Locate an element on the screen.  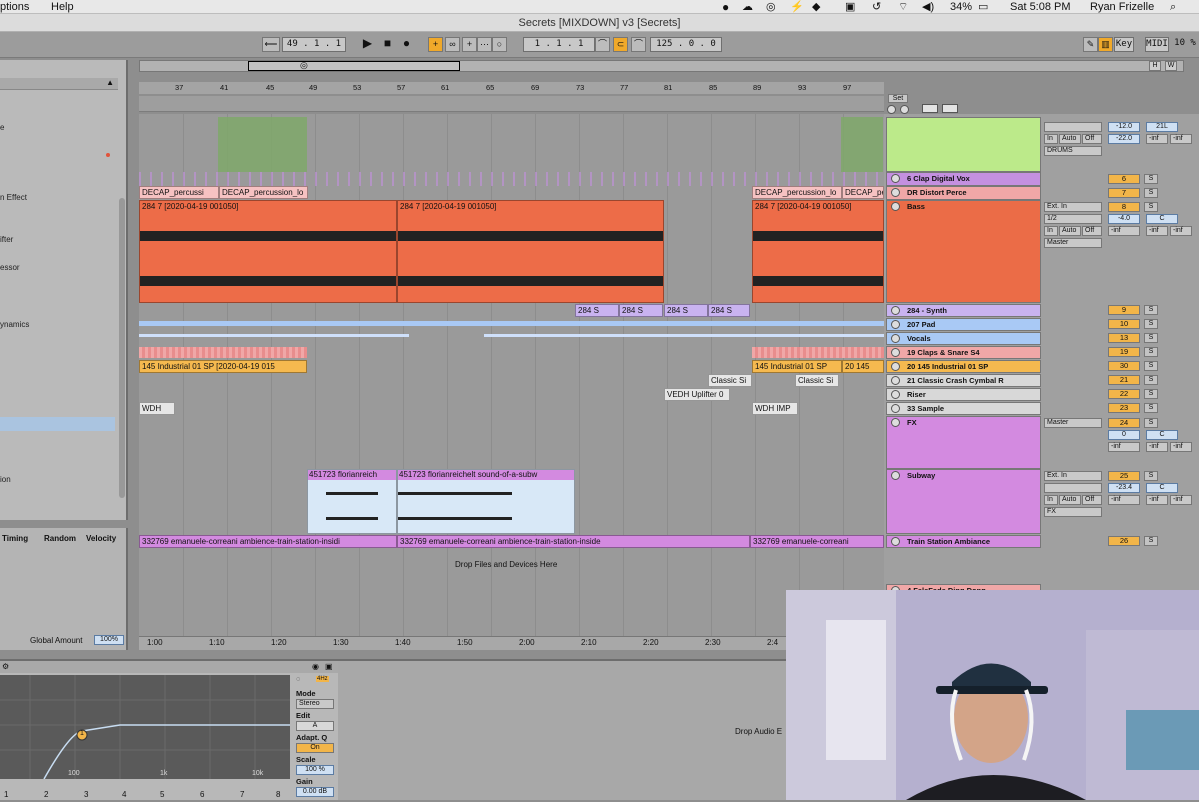
track-view-button is located at coordinates (950, 108).